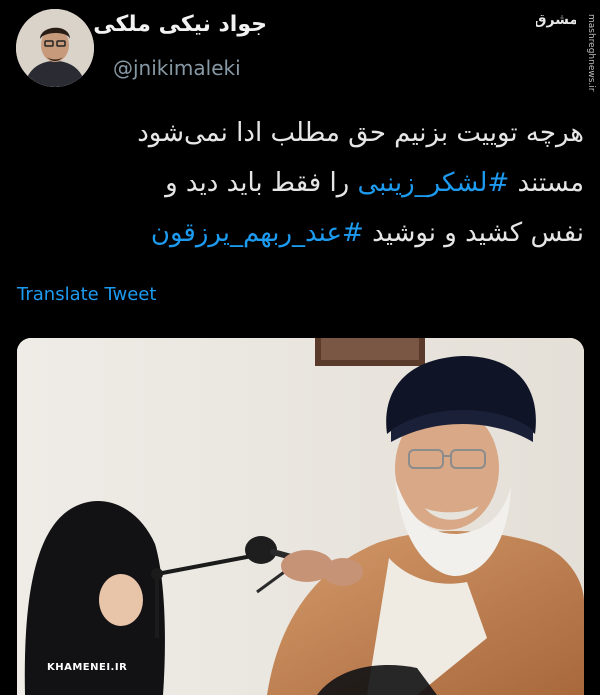 This screenshot has height=695, width=600. Describe the element at coordinates (360, 133) in the screenshot. I see `tweet-text-line-1: هرچه توییت بزنیم حق مطلب ادا نمی‌شود` at that location.